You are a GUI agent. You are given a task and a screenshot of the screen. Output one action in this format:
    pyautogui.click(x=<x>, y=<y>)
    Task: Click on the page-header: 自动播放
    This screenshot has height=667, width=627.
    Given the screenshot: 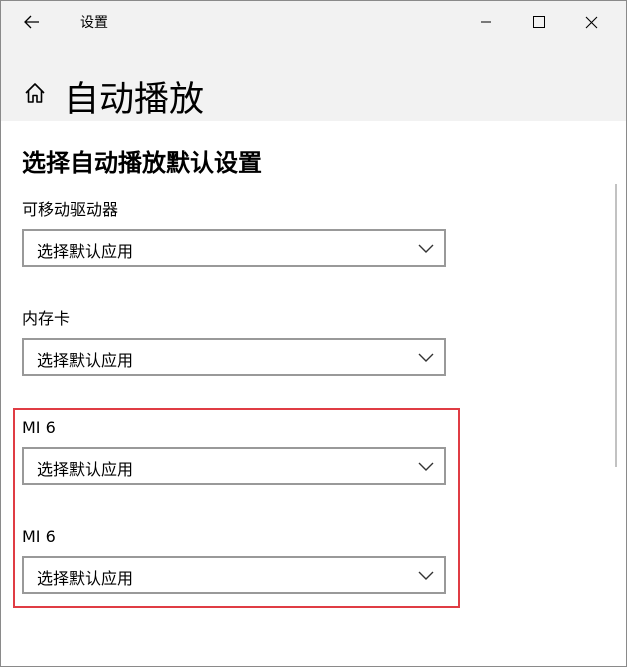 What is the action you would take?
    pyautogui.click(x=313, y=82)
    